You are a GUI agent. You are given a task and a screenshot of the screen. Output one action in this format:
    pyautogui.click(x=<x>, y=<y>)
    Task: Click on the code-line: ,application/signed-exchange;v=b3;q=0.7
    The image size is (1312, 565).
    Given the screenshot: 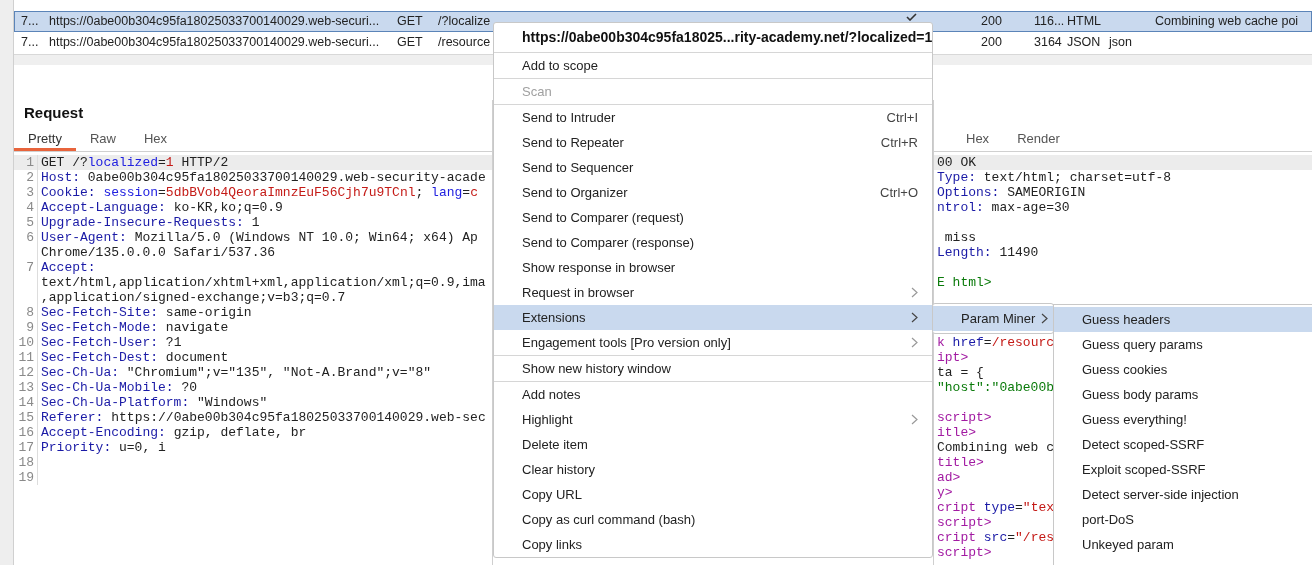 What is the action you would take?
    pyautogui.click(x=193, y=297)
    